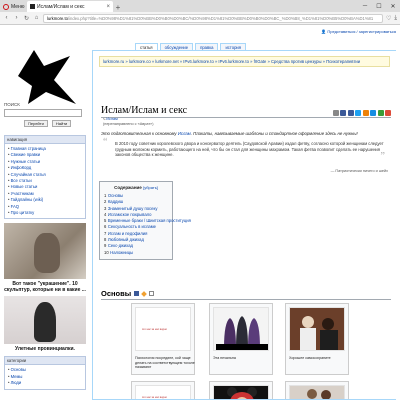 The image size is (400, 400). I want to click on page-title: Ислам/Ислам и секс, so click(144, 110).